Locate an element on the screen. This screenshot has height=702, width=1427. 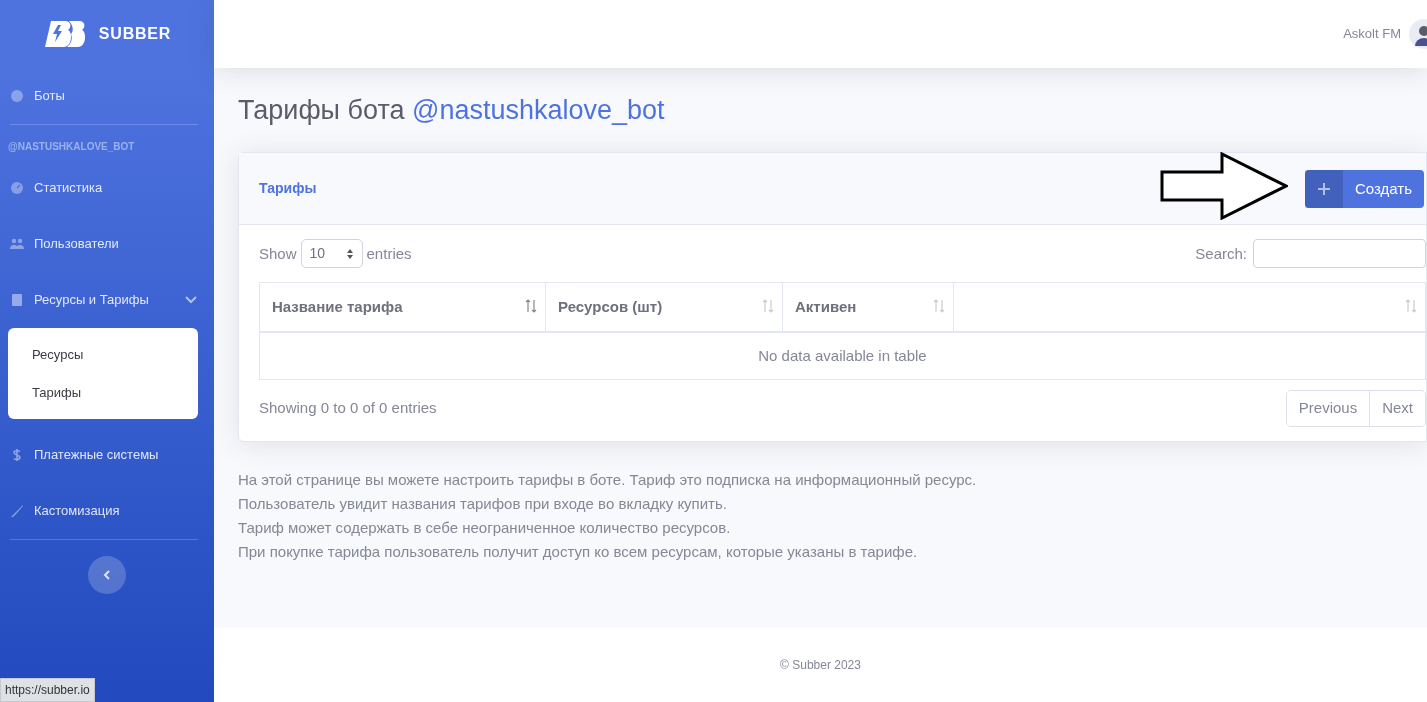
search-label: Search: is located at coordinates (1221, 253).